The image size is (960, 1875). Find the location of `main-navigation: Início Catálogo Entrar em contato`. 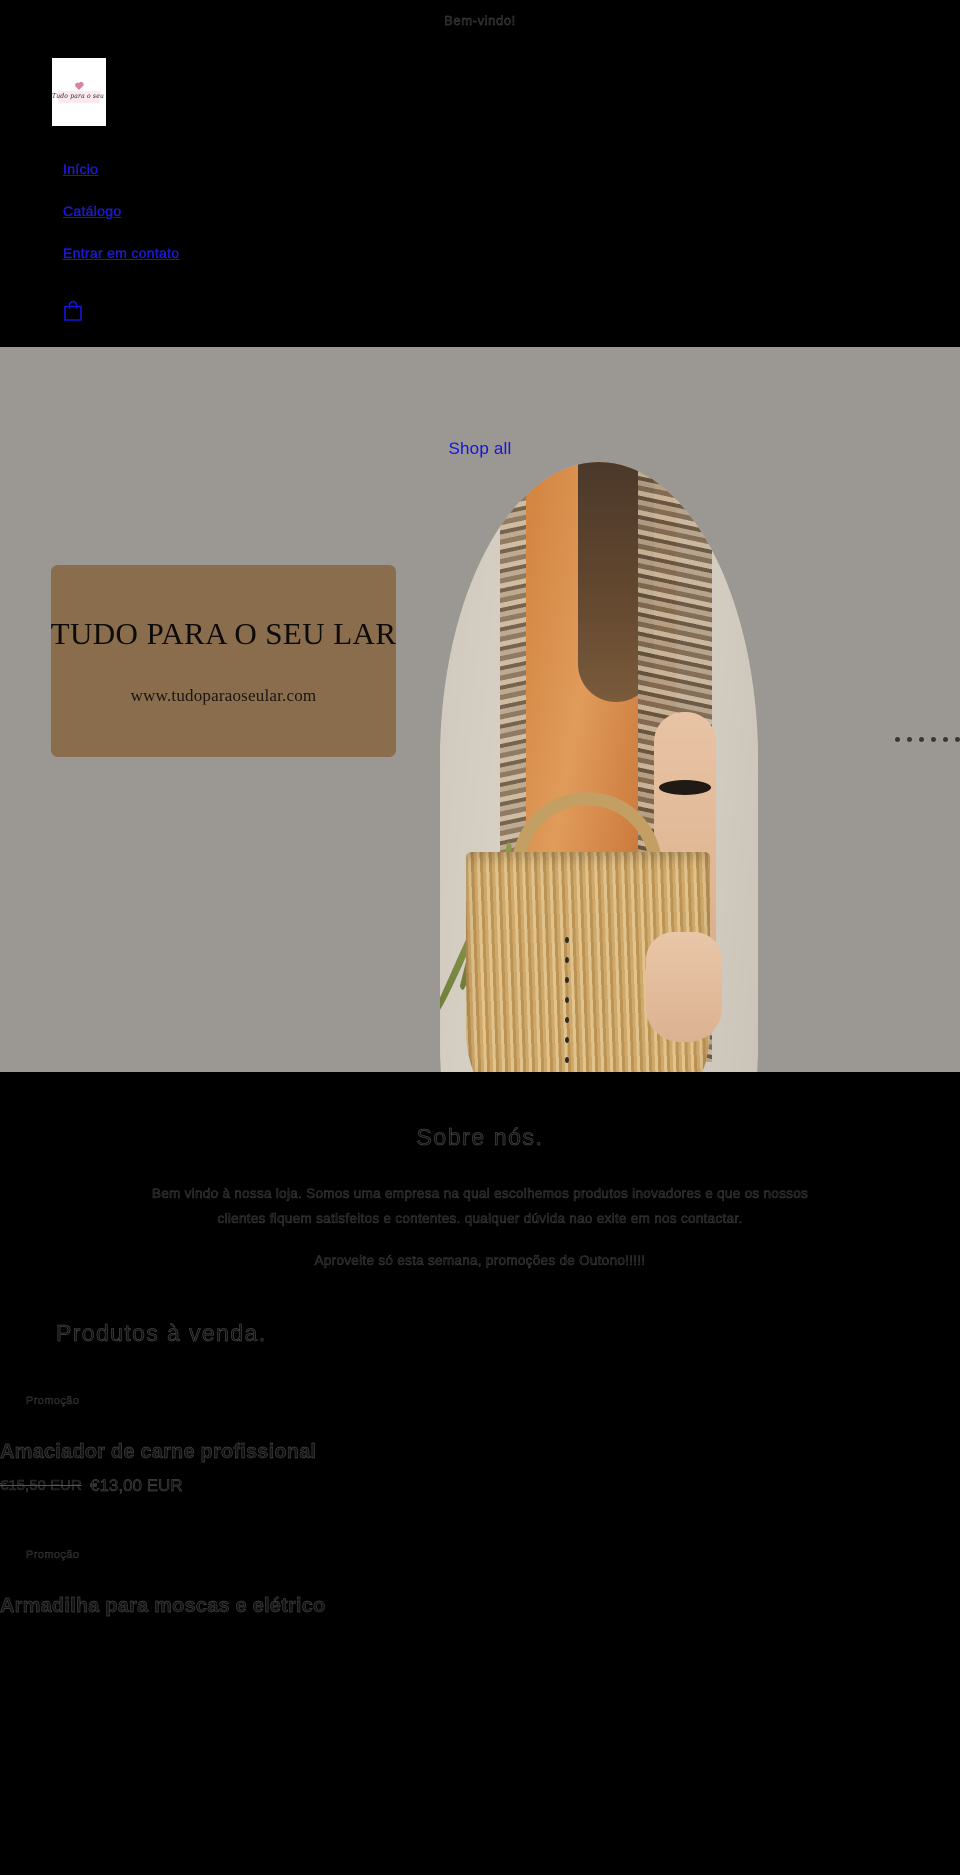

main-navigation: Início Catálogo Entrar em contato is located at coordinates (480, 211).